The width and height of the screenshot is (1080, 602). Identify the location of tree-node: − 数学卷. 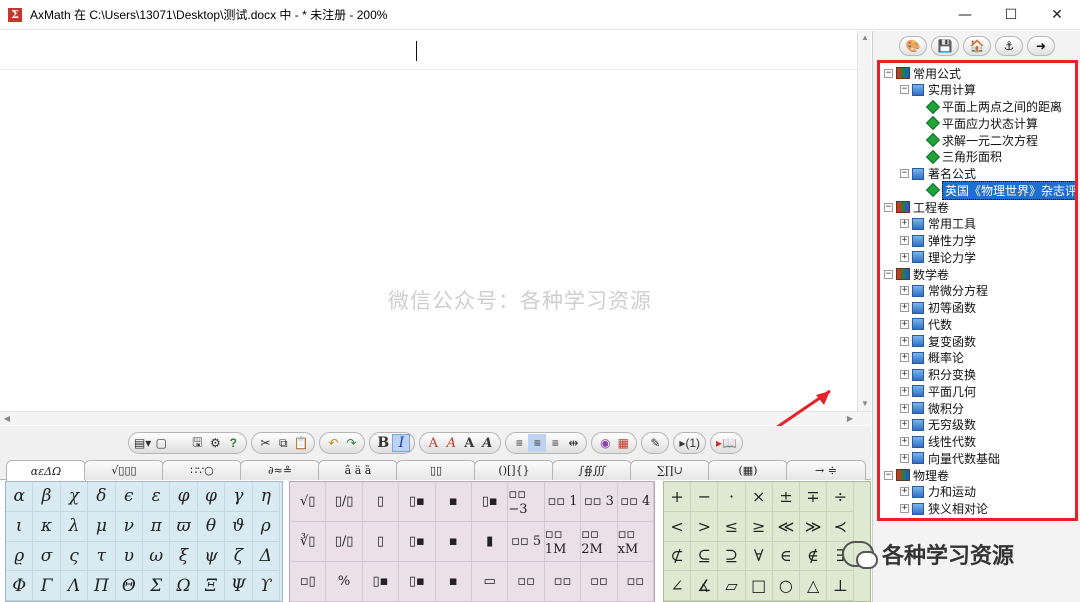
(916, 274).